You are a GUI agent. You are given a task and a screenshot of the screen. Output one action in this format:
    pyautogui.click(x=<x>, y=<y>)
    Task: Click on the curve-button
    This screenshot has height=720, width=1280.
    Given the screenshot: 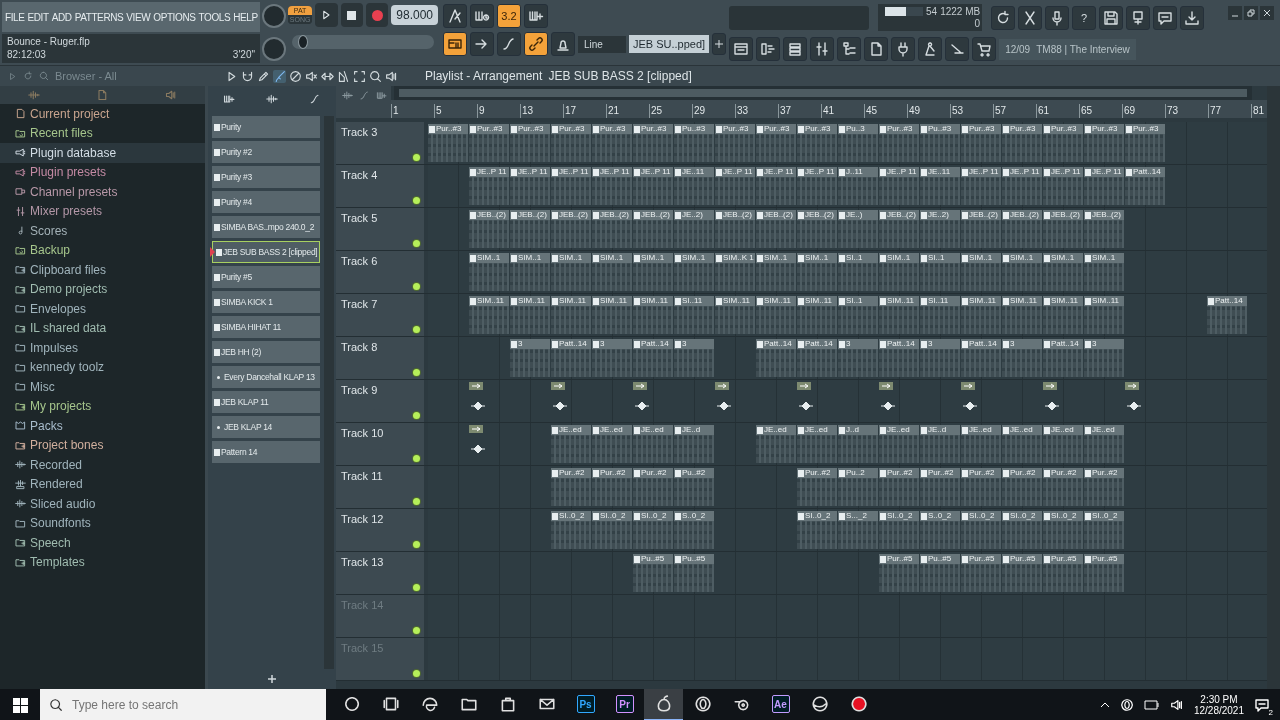 What is the action you would take?
    pyautogui.click(x=509, y=44)
    